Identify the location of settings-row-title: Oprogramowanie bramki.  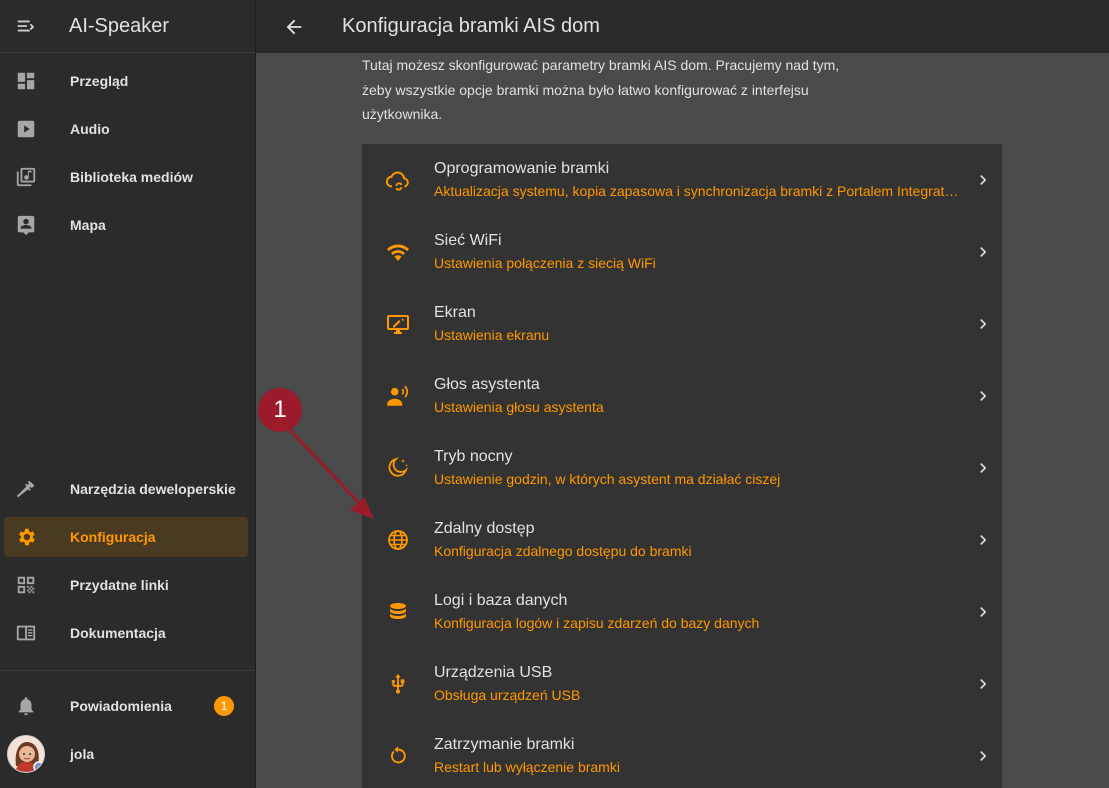
(522, 168).